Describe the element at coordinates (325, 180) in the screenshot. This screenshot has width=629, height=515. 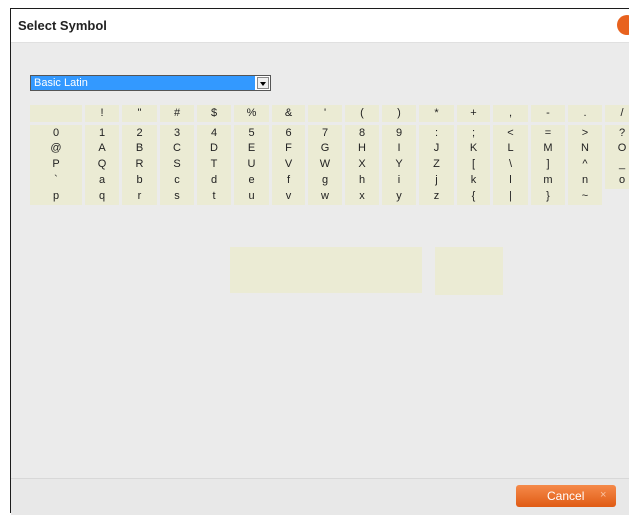
I see `symbol-cell: g` at that location.